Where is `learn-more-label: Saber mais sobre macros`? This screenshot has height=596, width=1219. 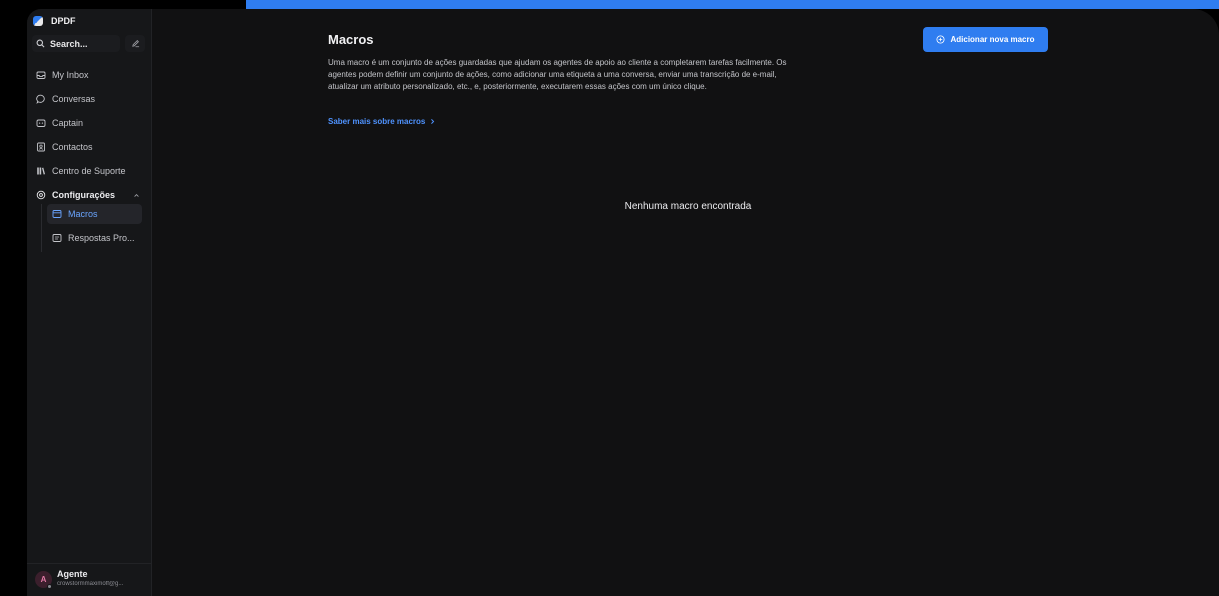 learn-more-label: Saber mais sobre macros is located at coordinates (377, 121).